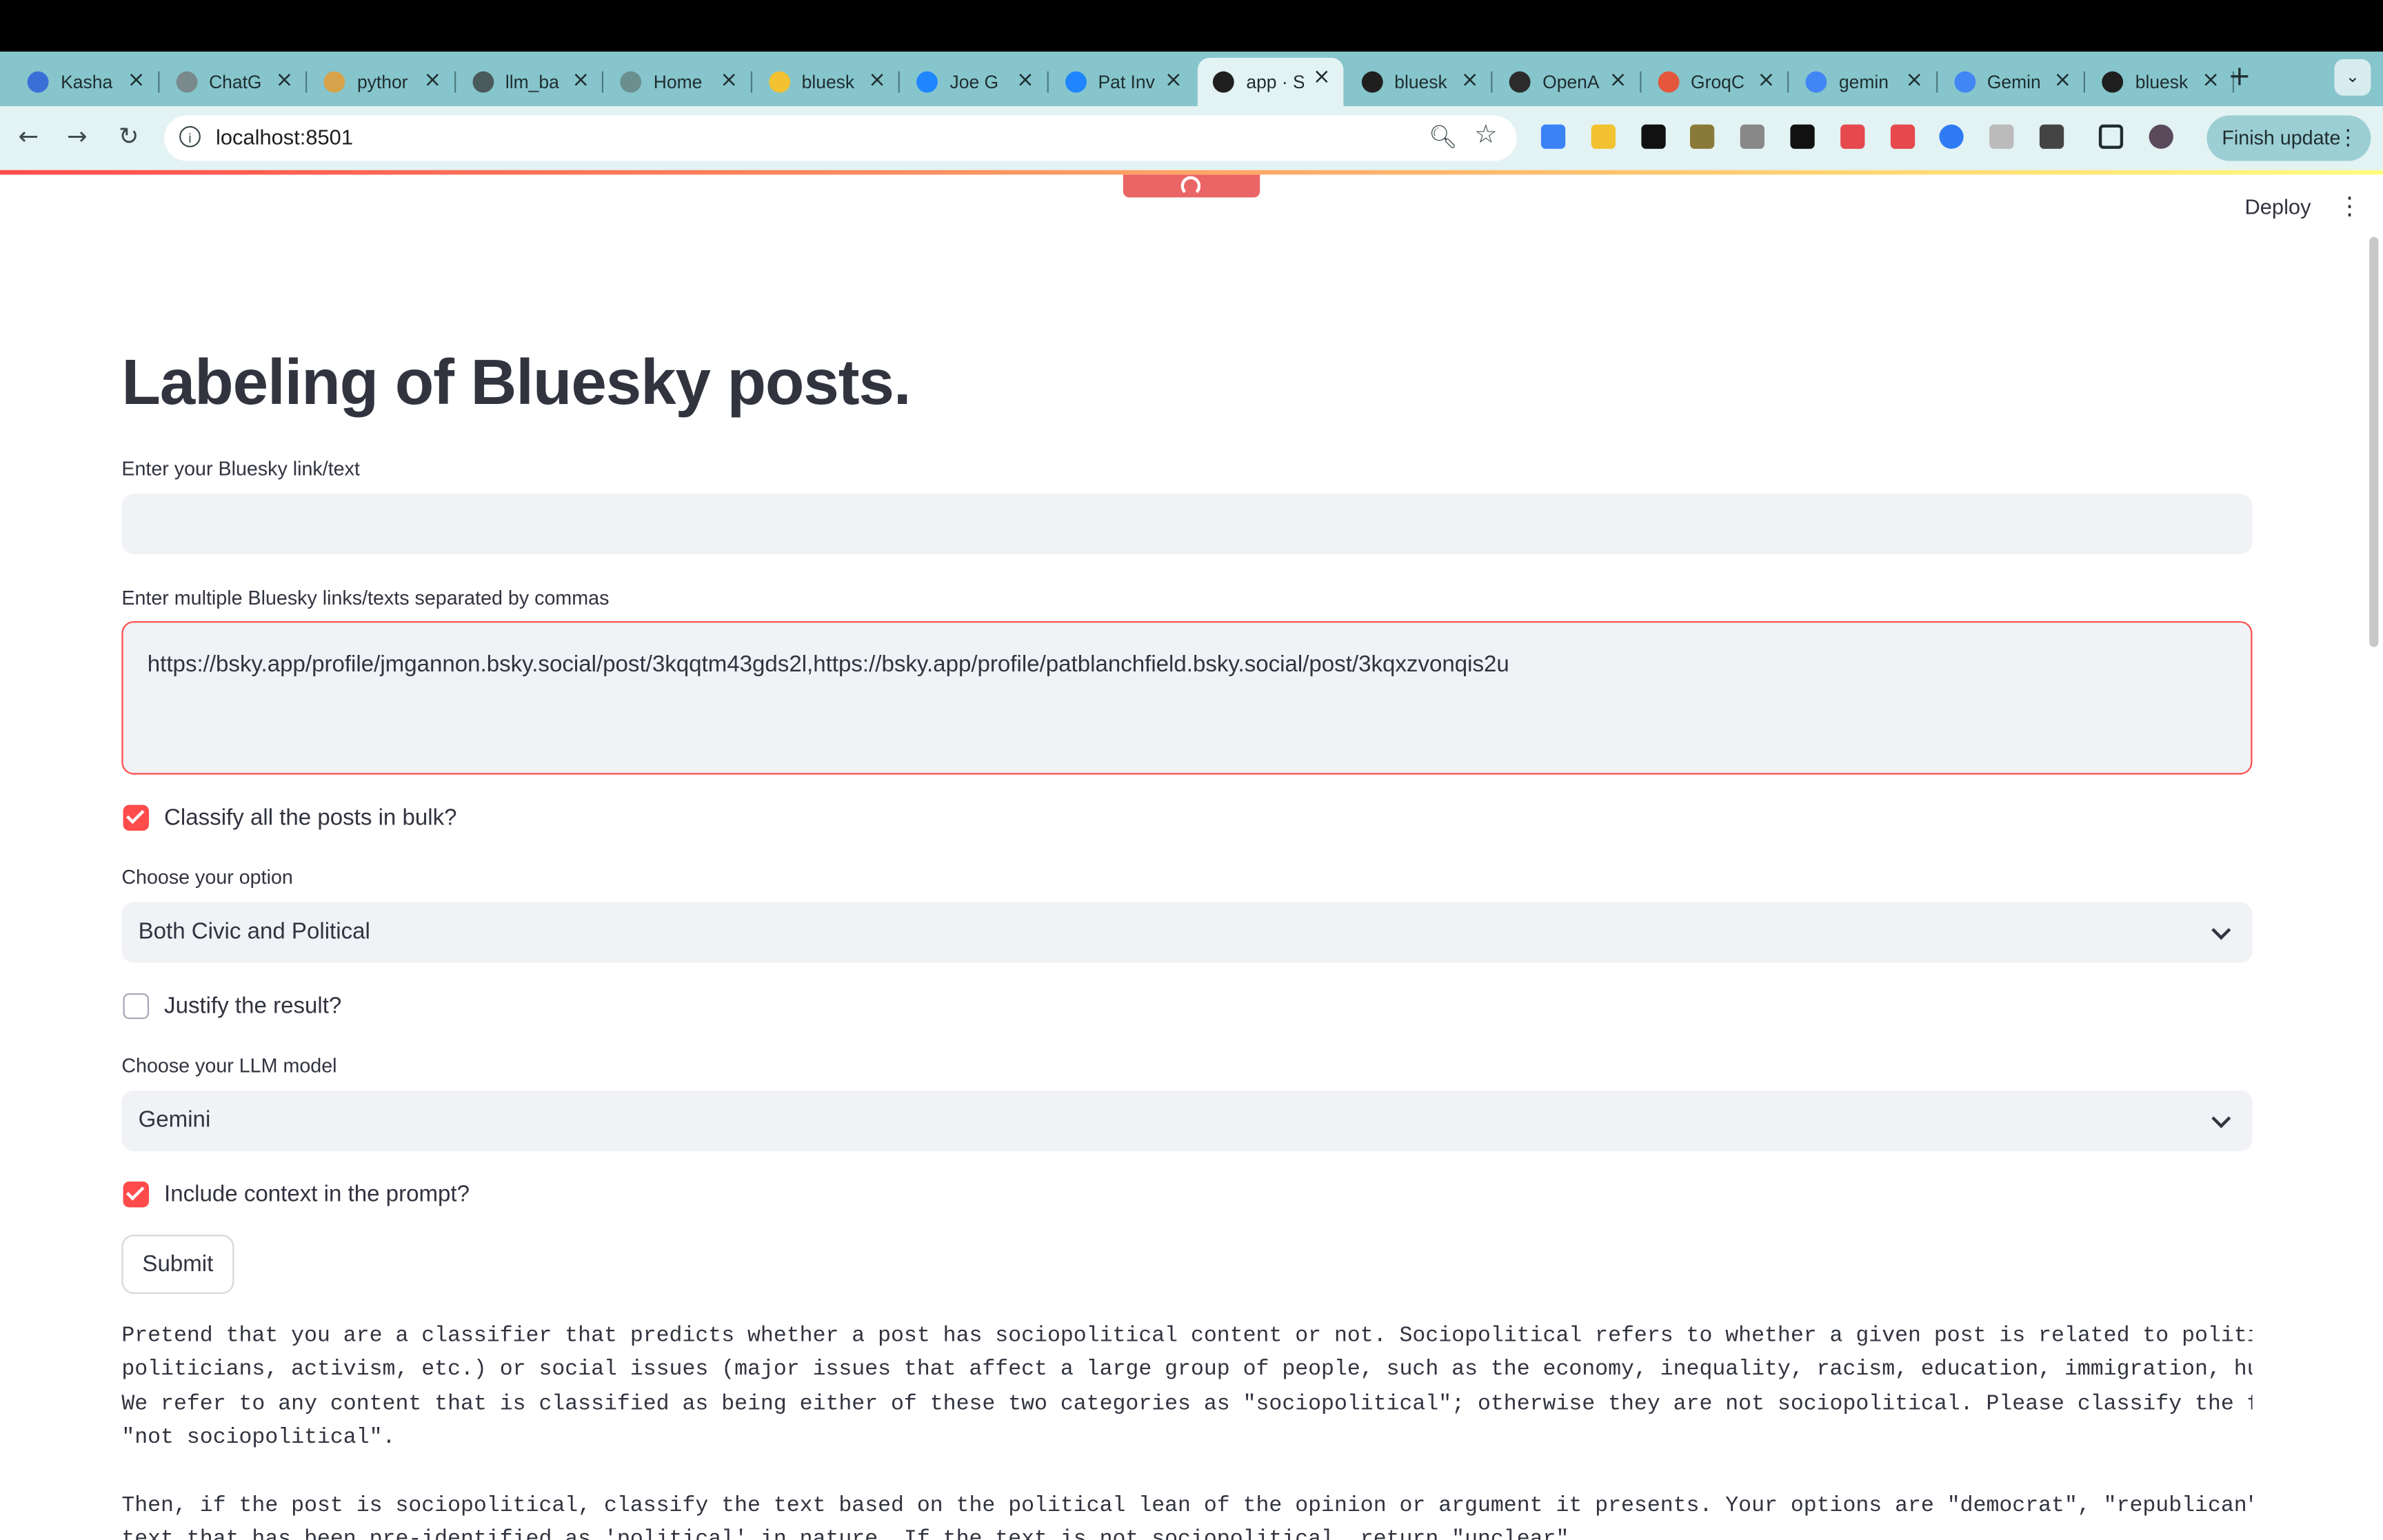 Image resolution: width=2383 pixels, height=1540 pixels. Describe the element at coordinates (382, 82) in the screenshot. I see `browser-tab: pythor ×` at that location.